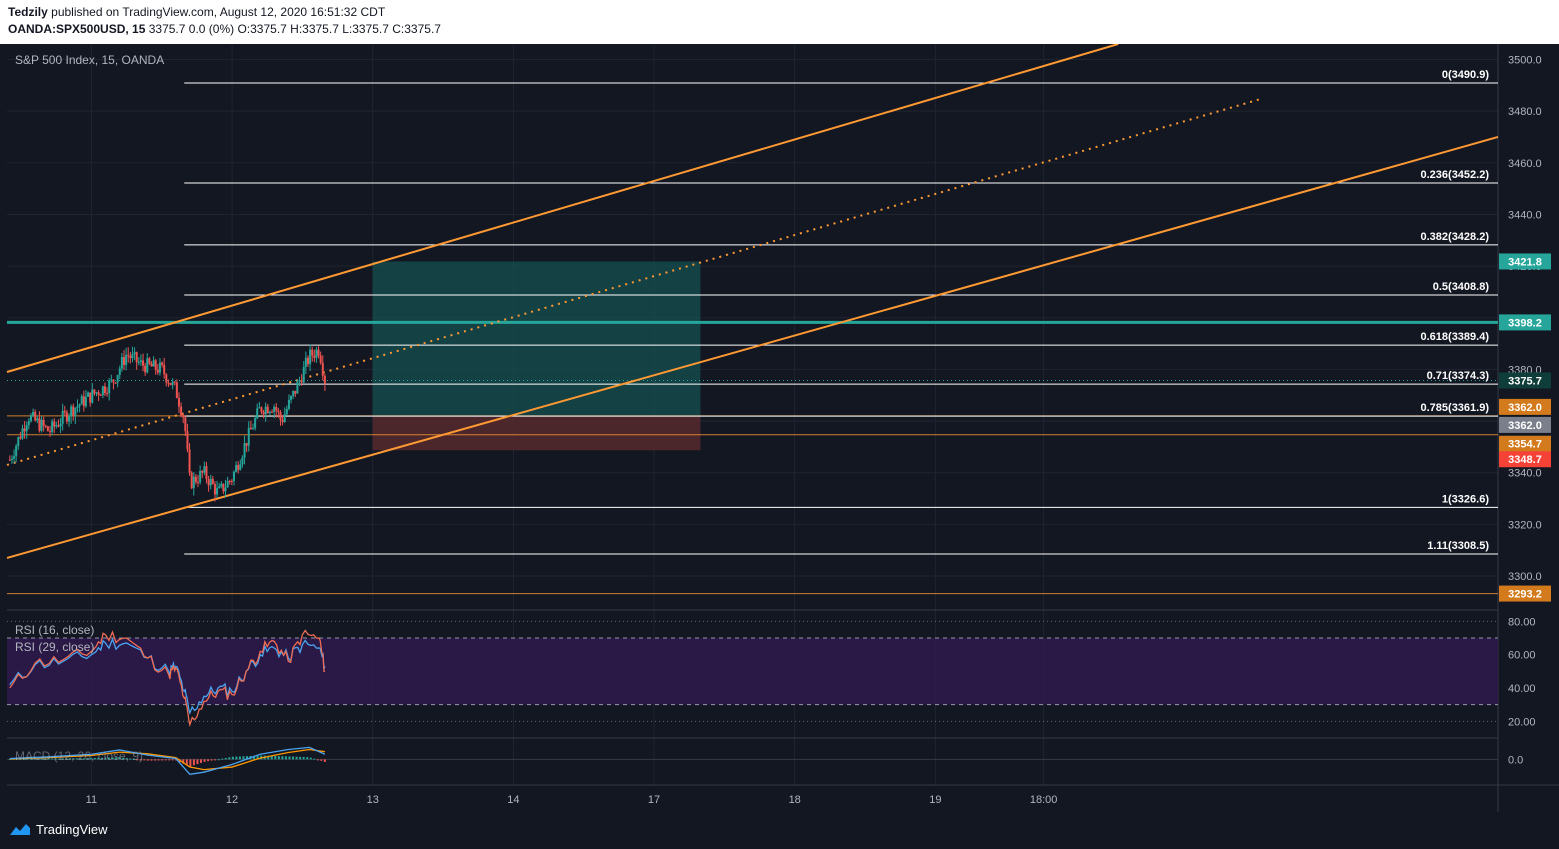  What do you see at coordinates (91, 800) in the screenshot?
I see `time-axis-tick: 11` at bounding box center [91, 800].